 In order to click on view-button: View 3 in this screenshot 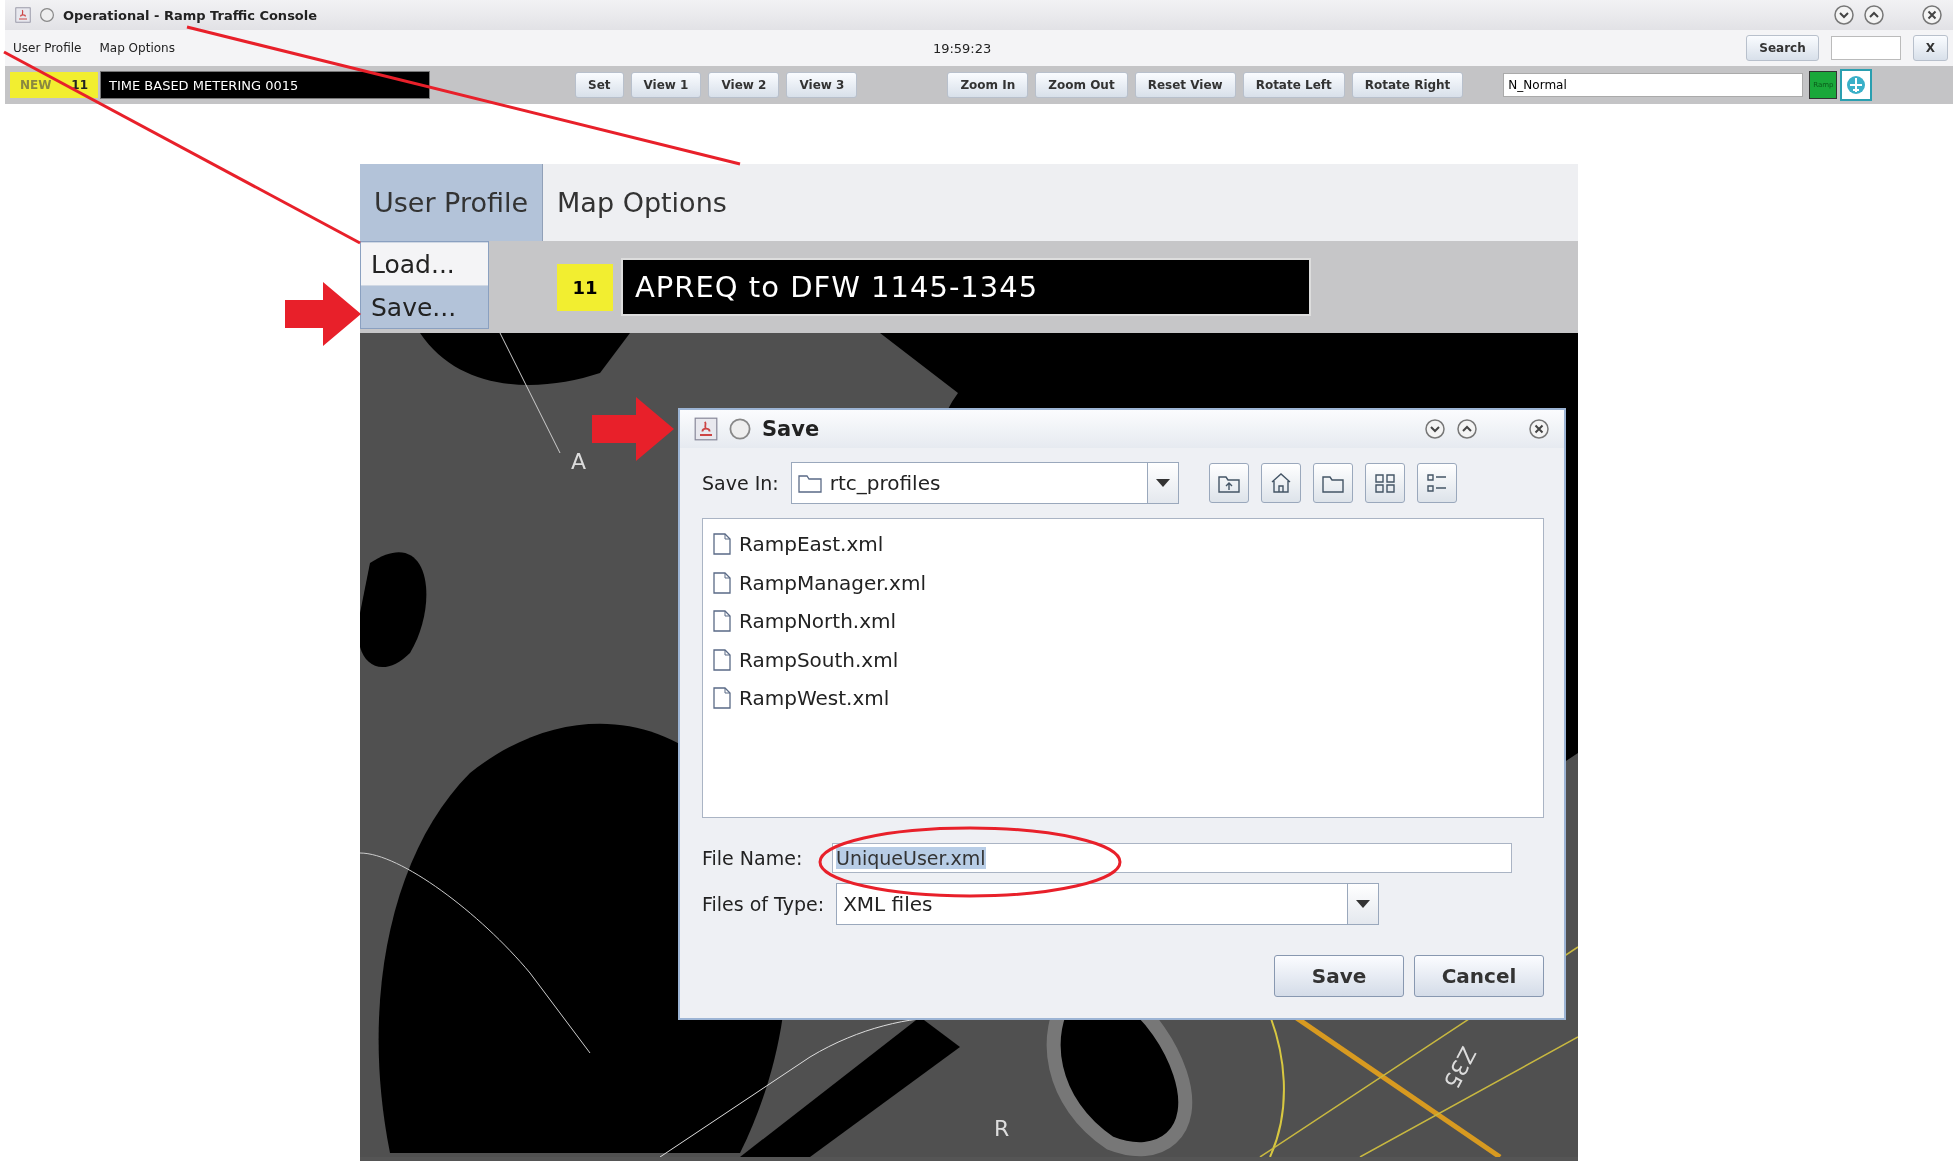, I will do `click(822, 85)`.